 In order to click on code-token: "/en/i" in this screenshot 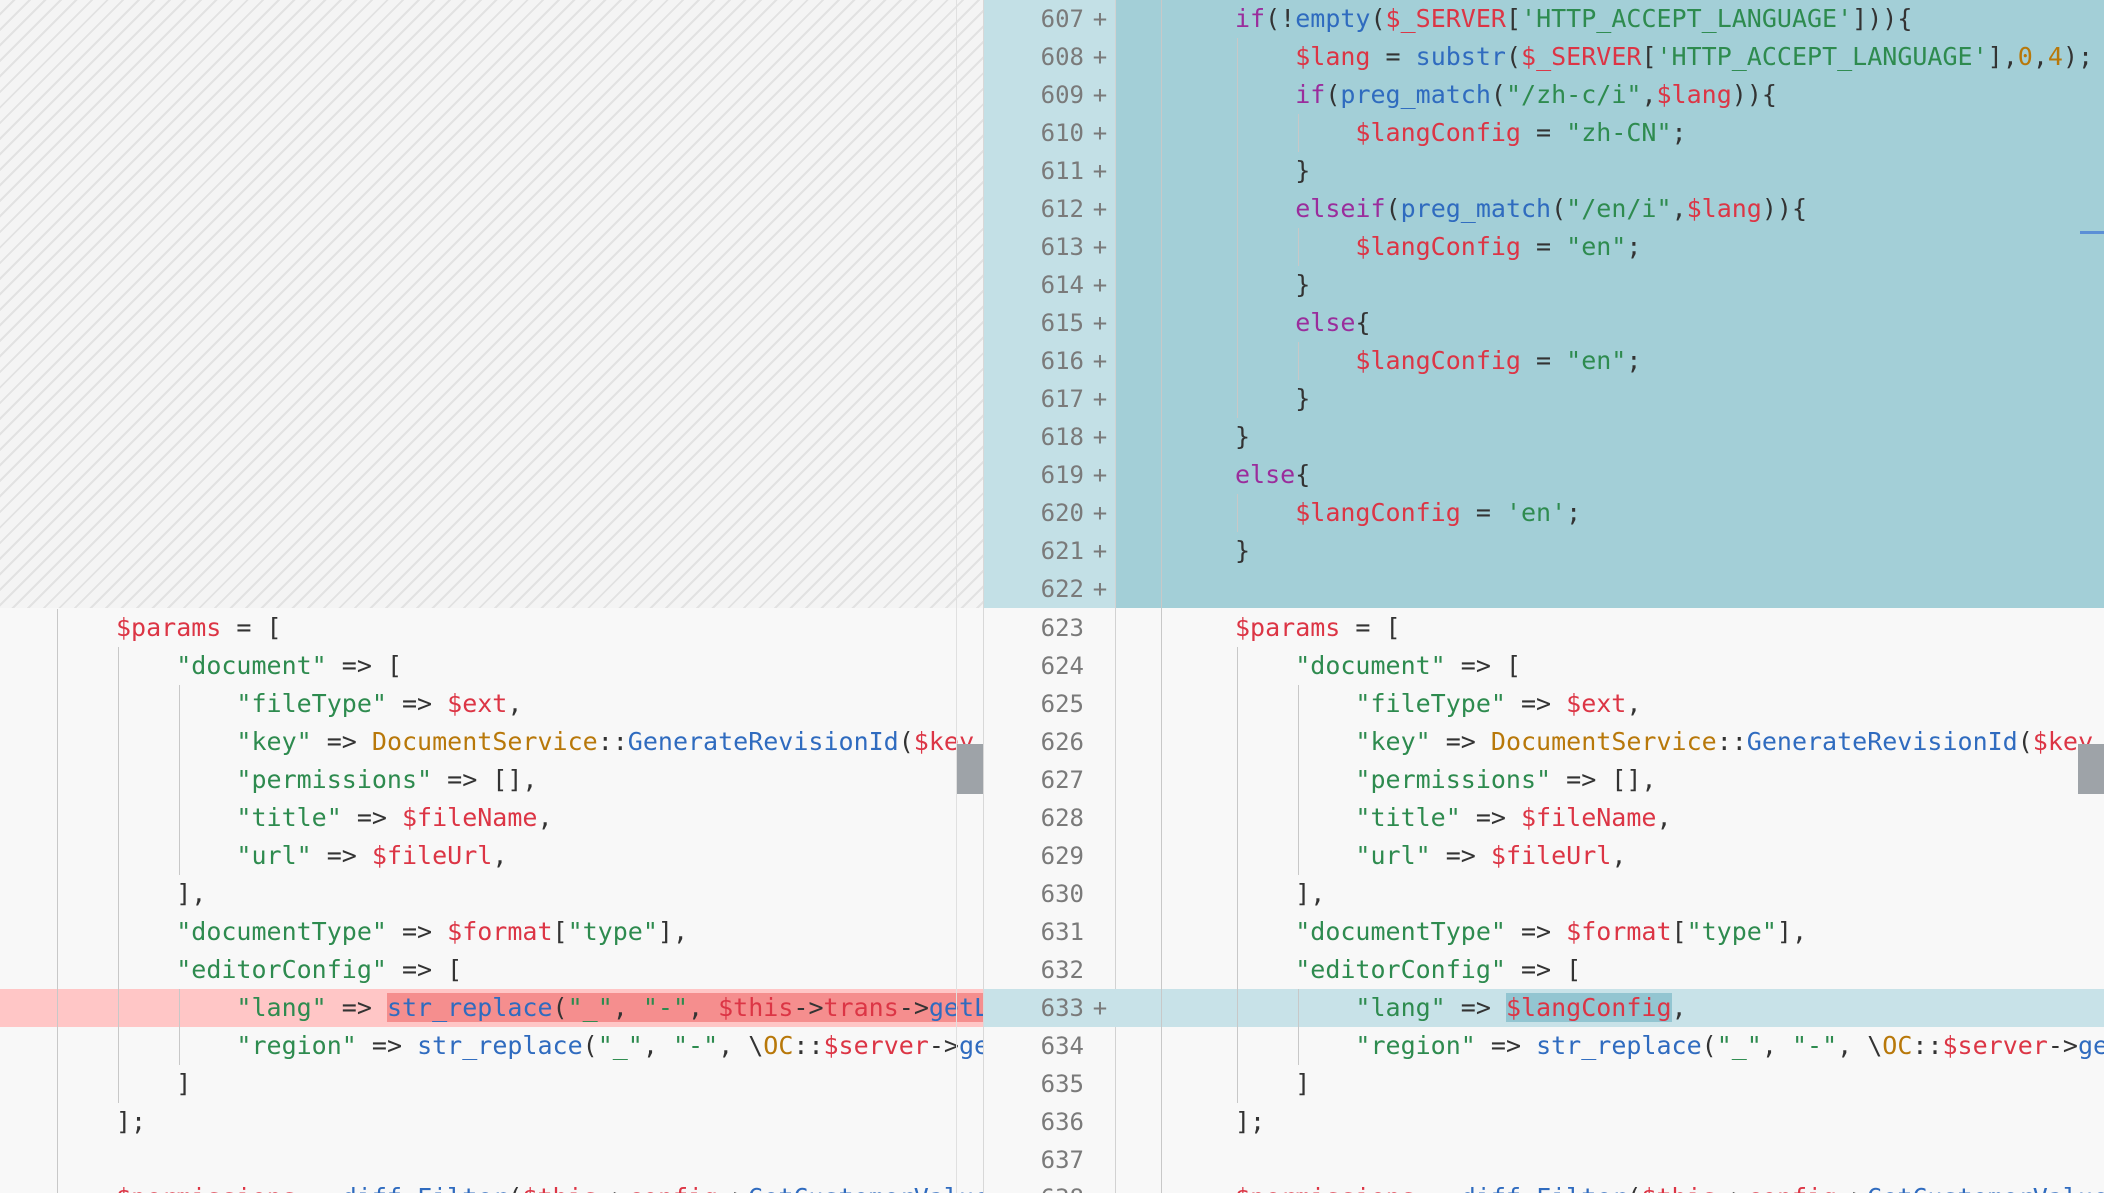, I will do `click(1619, 208)`.